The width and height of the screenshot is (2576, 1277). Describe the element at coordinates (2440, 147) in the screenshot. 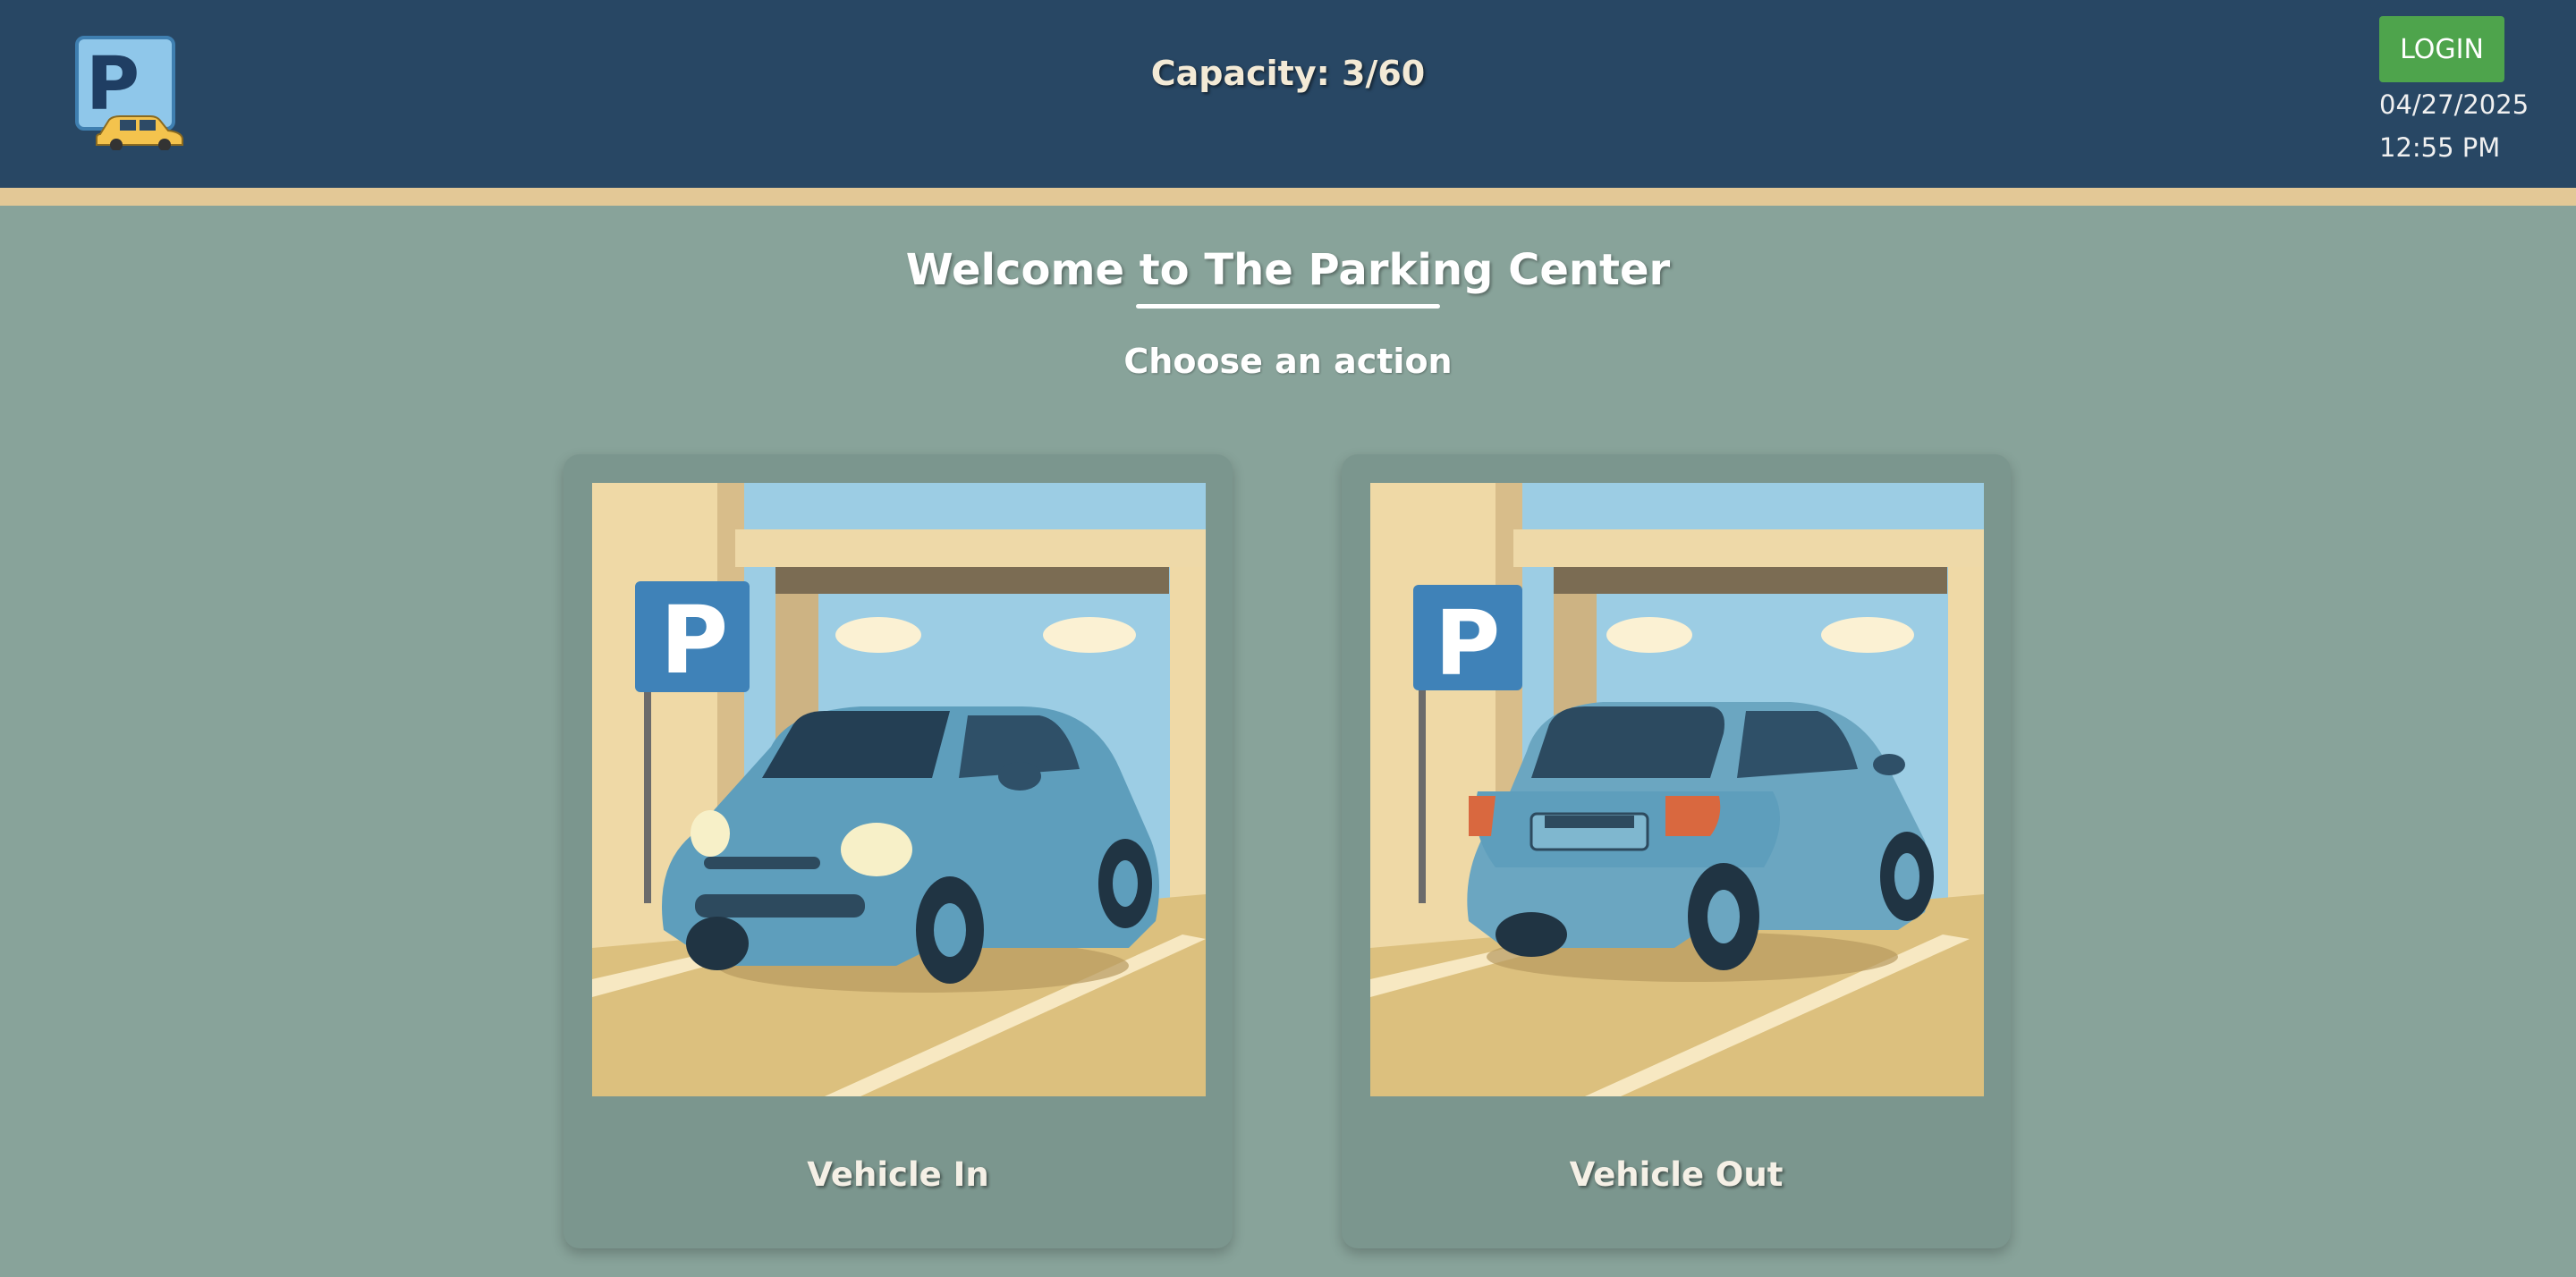

I see `current-time: 12:55 PM` at that location.